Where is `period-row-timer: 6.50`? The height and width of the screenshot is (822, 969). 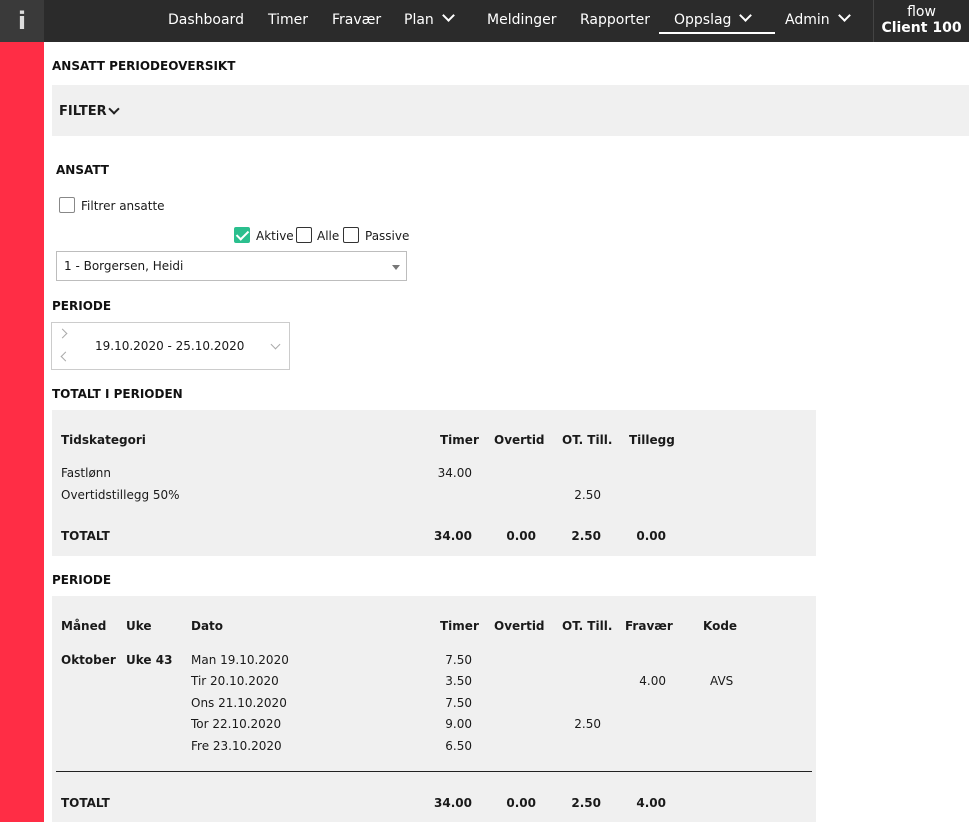 period-row-timer: 6.50 is located at coordinates (458, 746).